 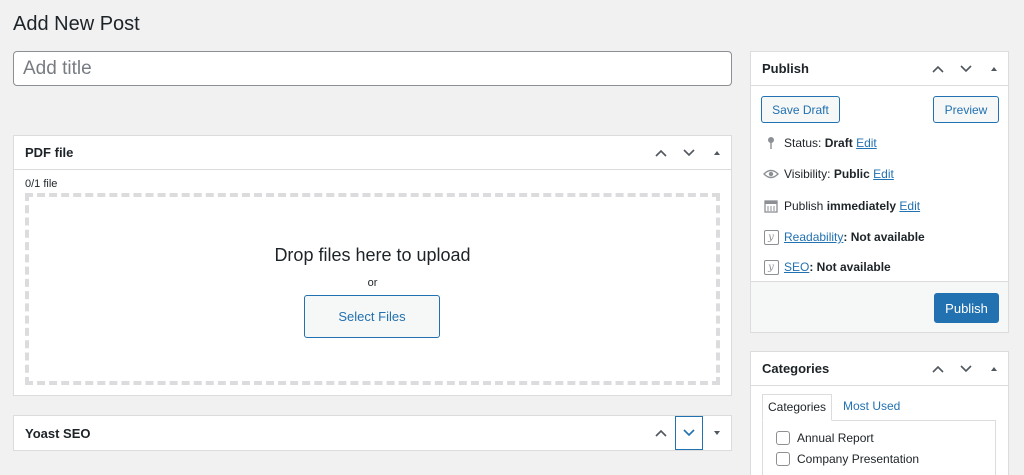 I want to click on seo-row: y SEO: Not available, so click(x=826, y=267).